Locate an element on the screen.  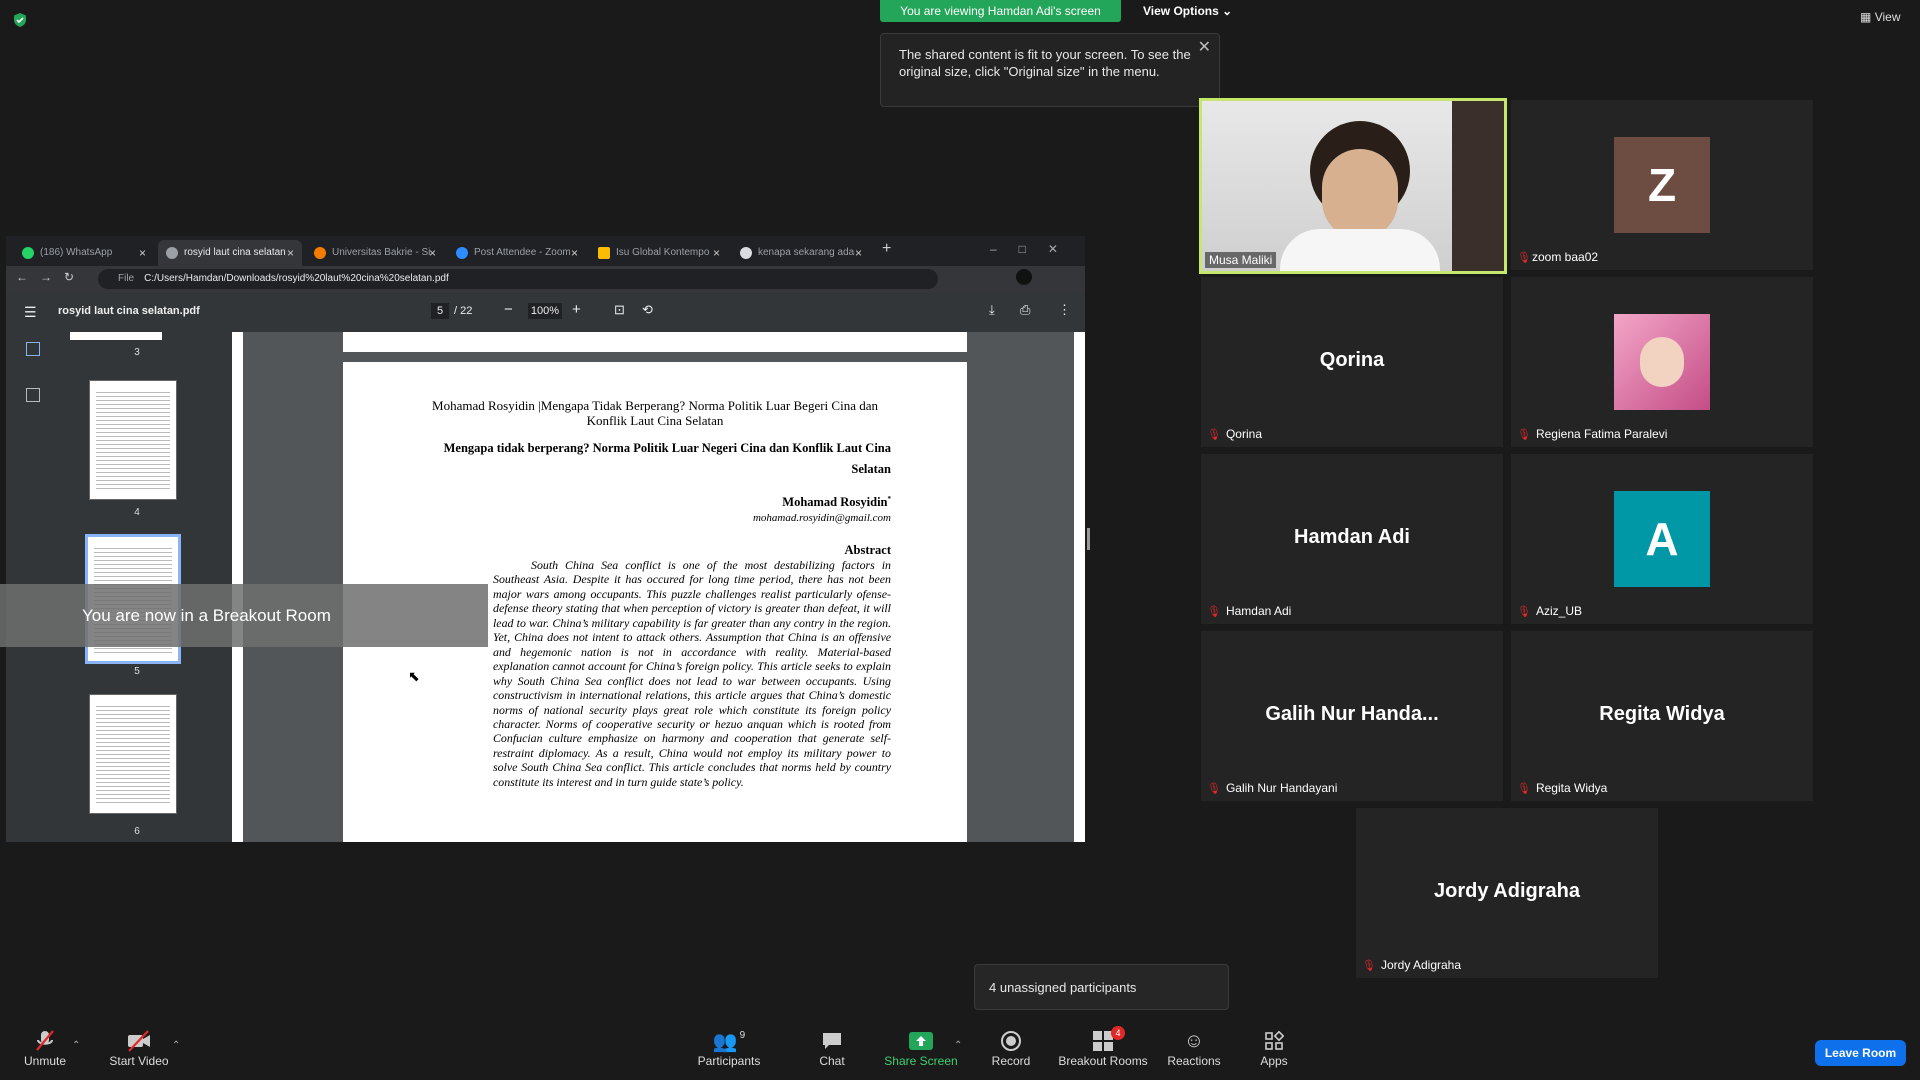
participant-label: 🎙 Galih Nur Handayani is located at coordinates (1272, 788).